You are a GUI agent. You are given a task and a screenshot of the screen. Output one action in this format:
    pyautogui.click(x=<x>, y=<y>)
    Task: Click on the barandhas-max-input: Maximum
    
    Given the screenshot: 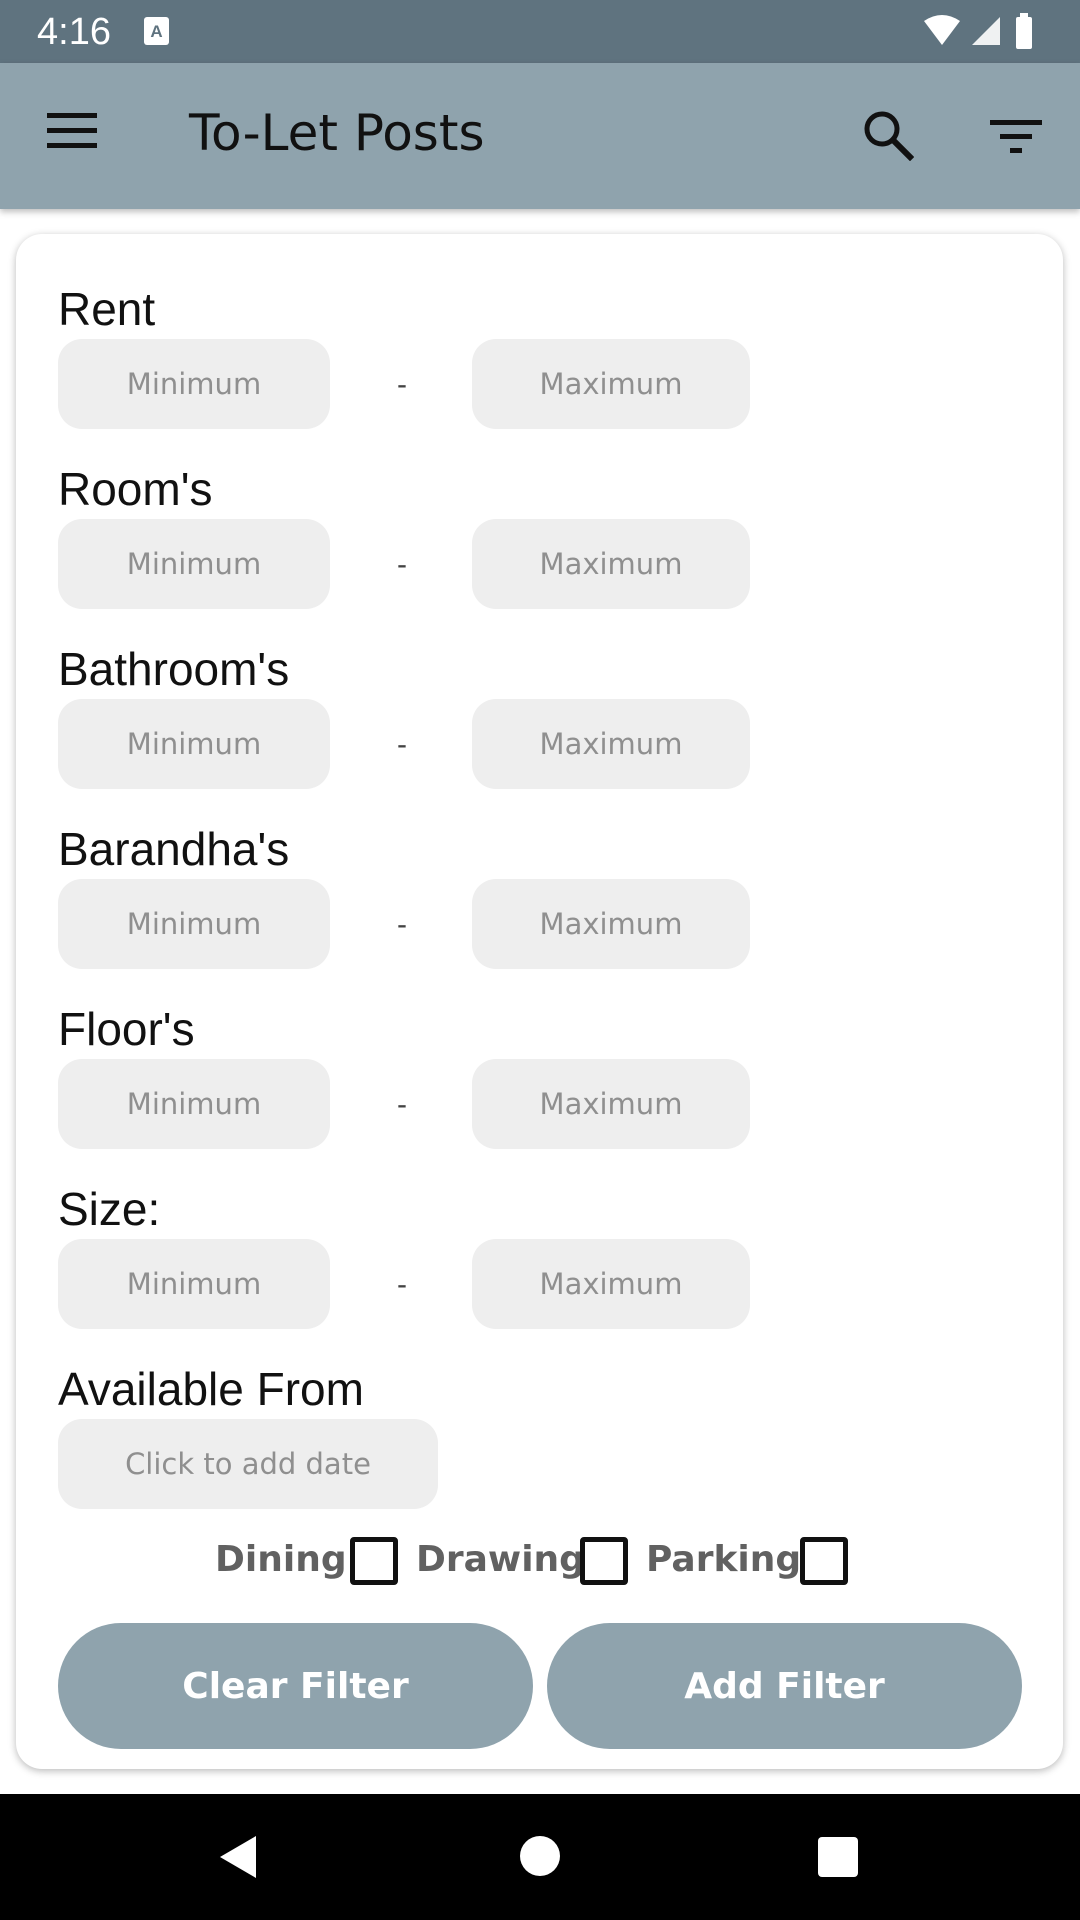 What is the action you would take?
    pyautogui.click(x=611, y=924)
    